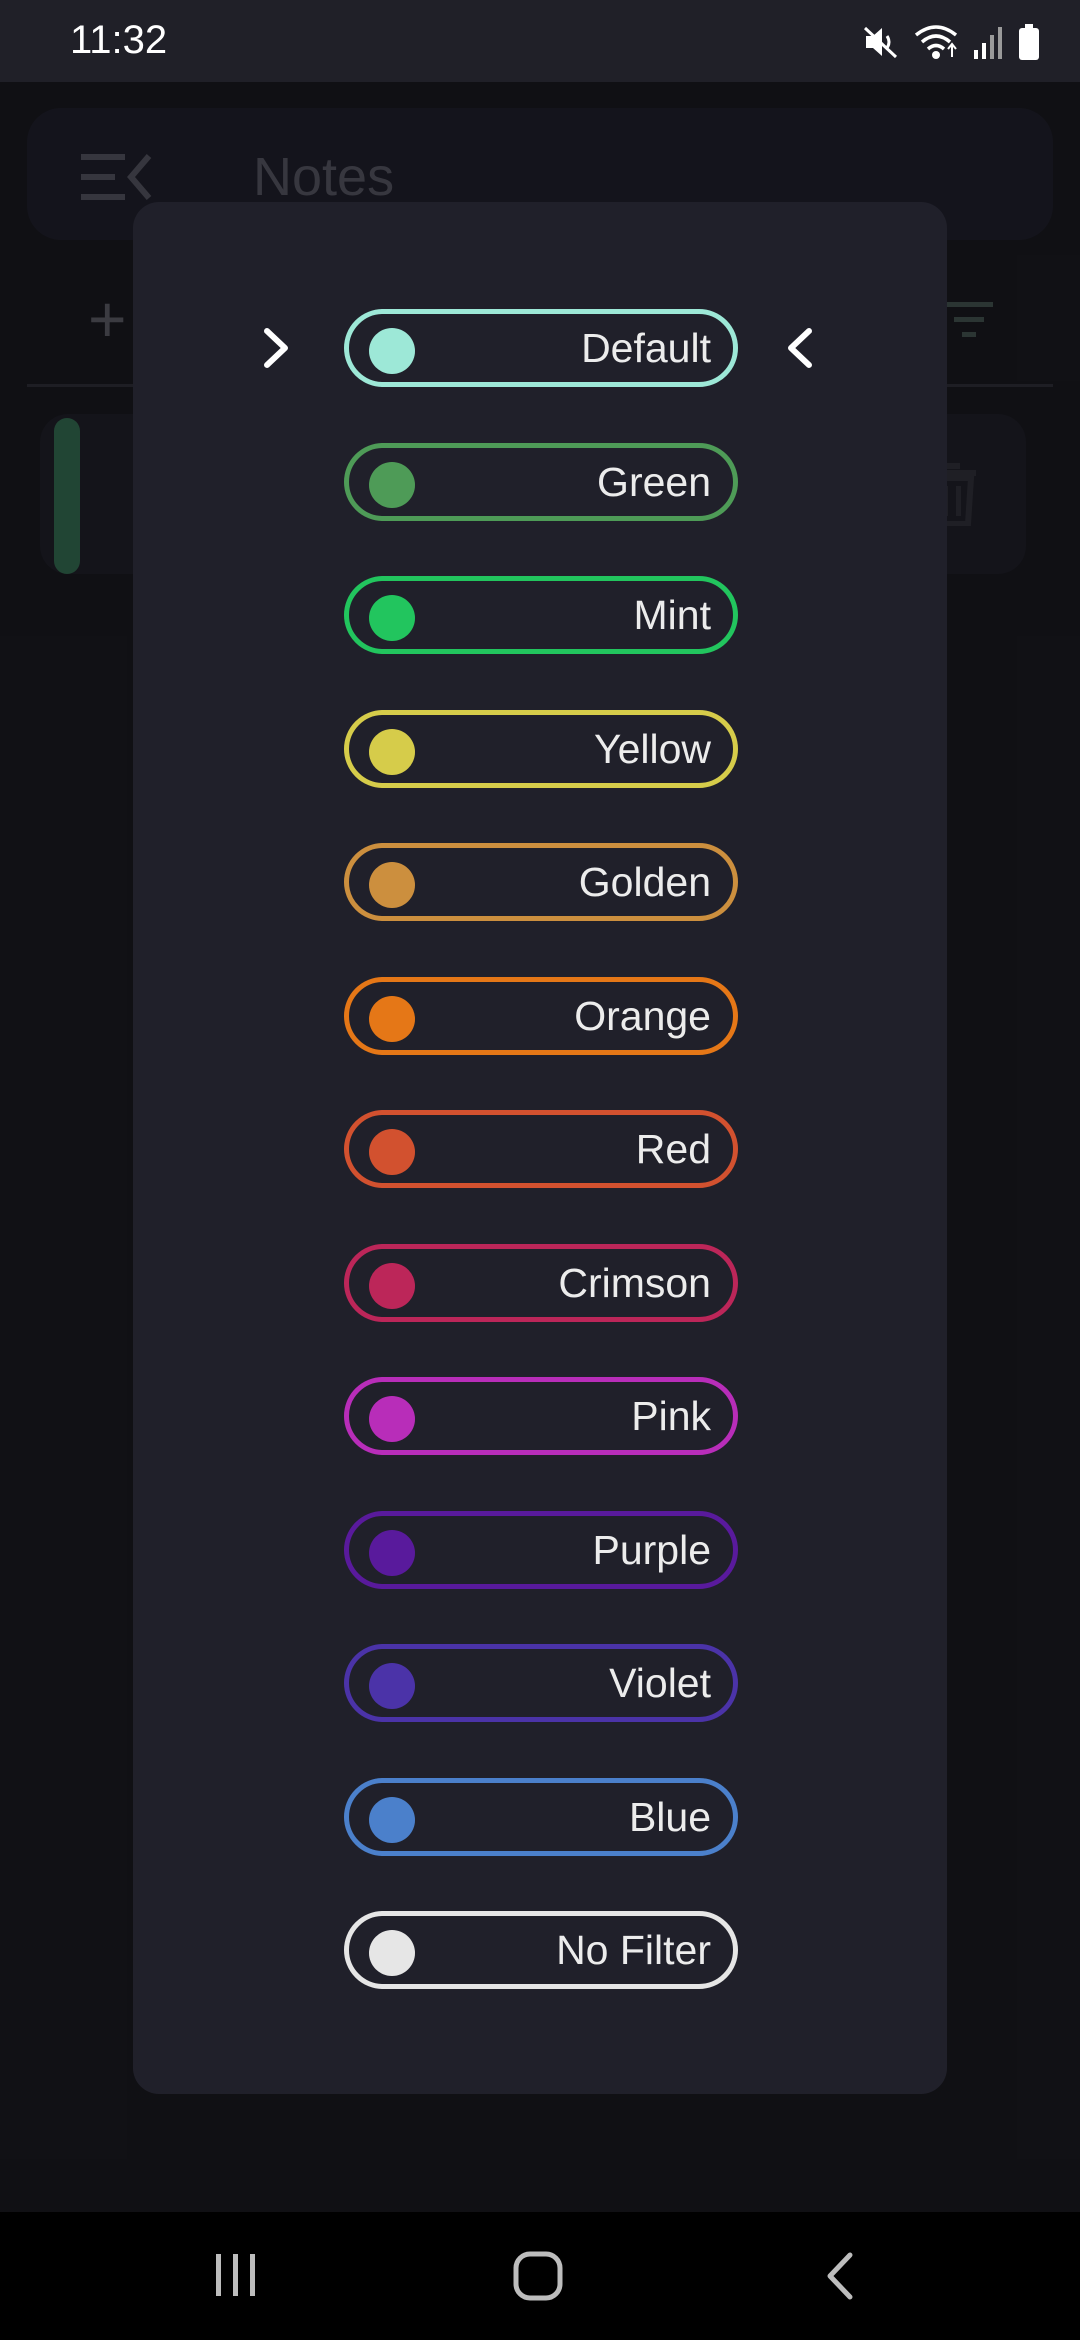 This screenshot has width=1080, height=2340. Describe the element at coordinates (1029, 42) in the screenshot. I see `battery-icon` at that location.